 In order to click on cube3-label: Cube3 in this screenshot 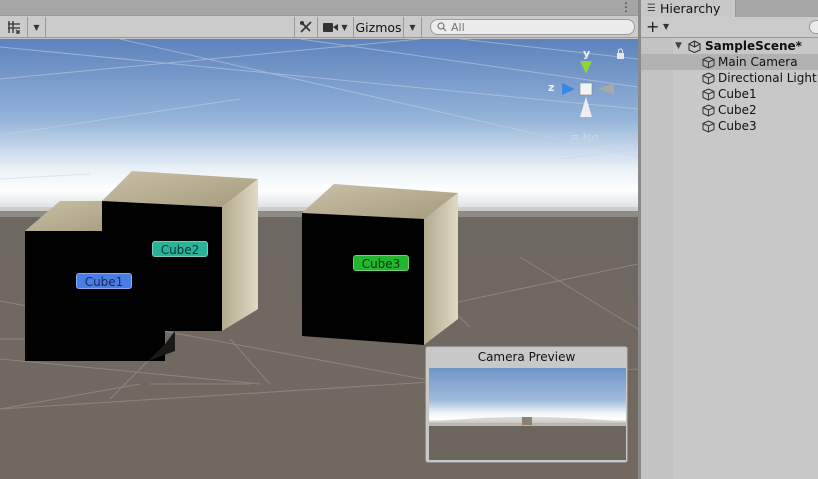, I will do `click(381, 263)`.